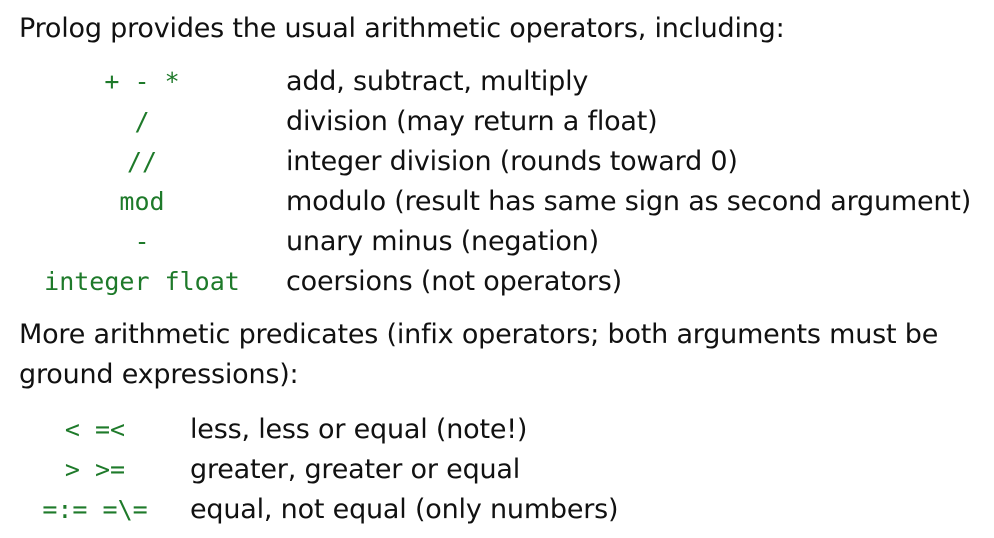 The width and height of the screenshot is (994, 538). What do you see at coordinates (142, 81) in the screenshot?
I see `operator-symbol: + - *` at bounding box center [142, 81].